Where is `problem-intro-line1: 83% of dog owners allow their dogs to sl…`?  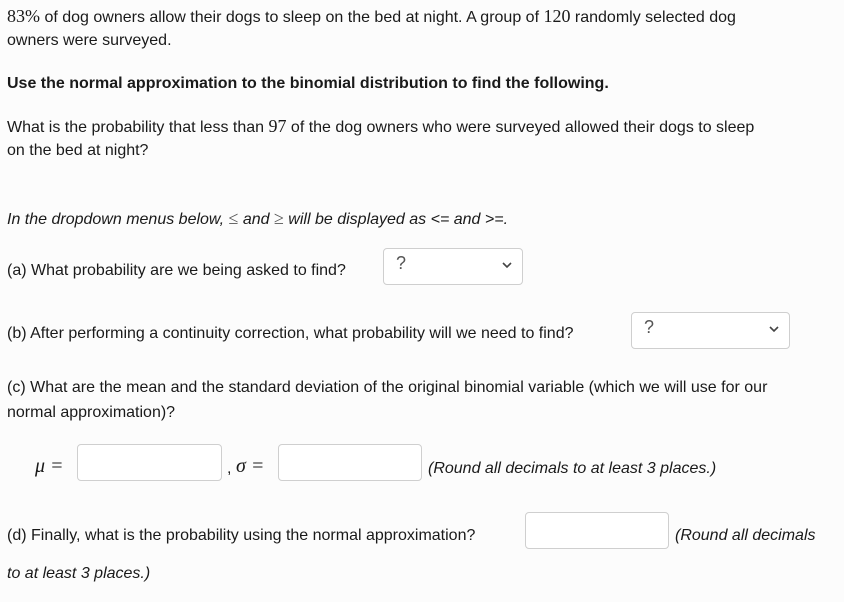
problem-intro-line1: 83% of dog owners allow their dogs to sl… is located at coordinates (371, 17).